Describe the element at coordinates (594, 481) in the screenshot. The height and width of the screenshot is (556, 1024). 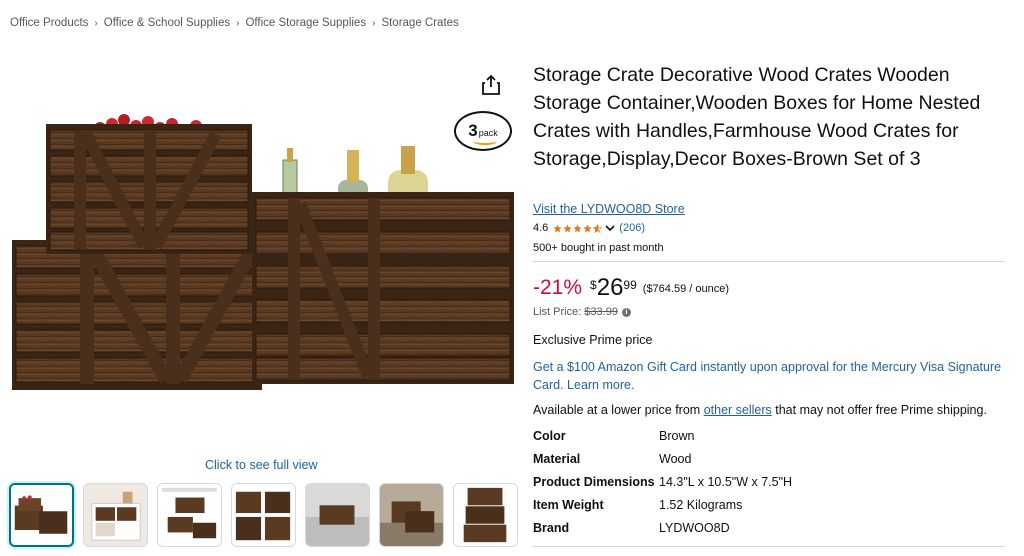
I see `spec-key: Product Dimensions` at that location.